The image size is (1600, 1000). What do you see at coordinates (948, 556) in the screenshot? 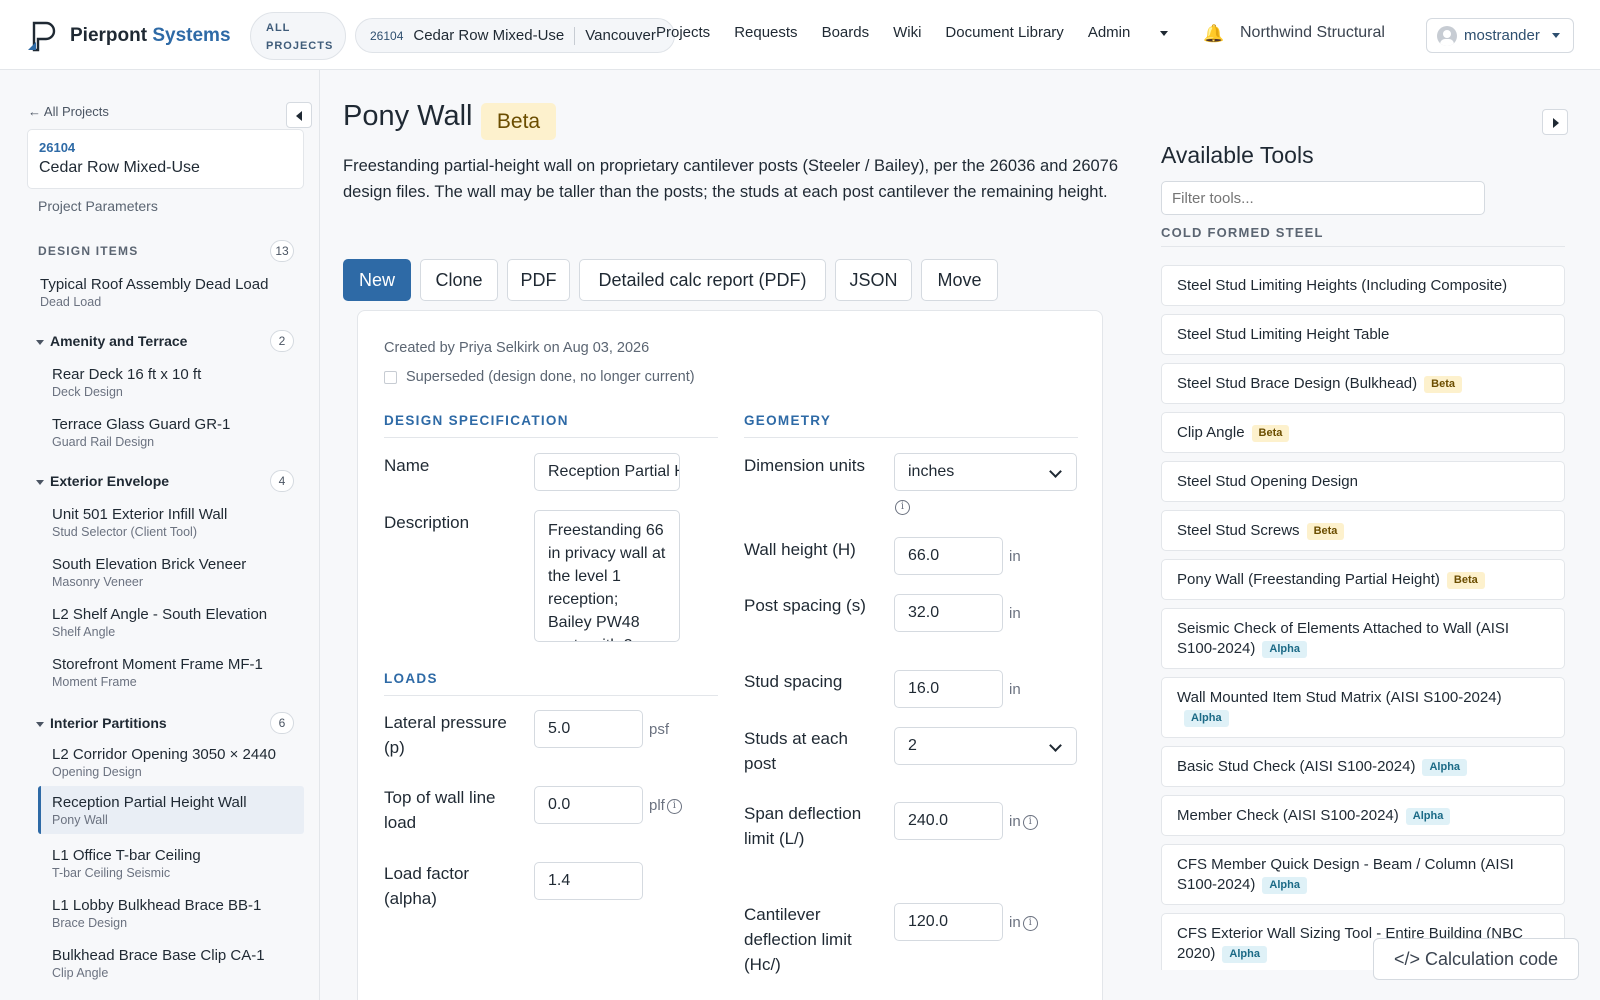
I see `wall-height-input: 66.0` at bounding box center [948, 556].